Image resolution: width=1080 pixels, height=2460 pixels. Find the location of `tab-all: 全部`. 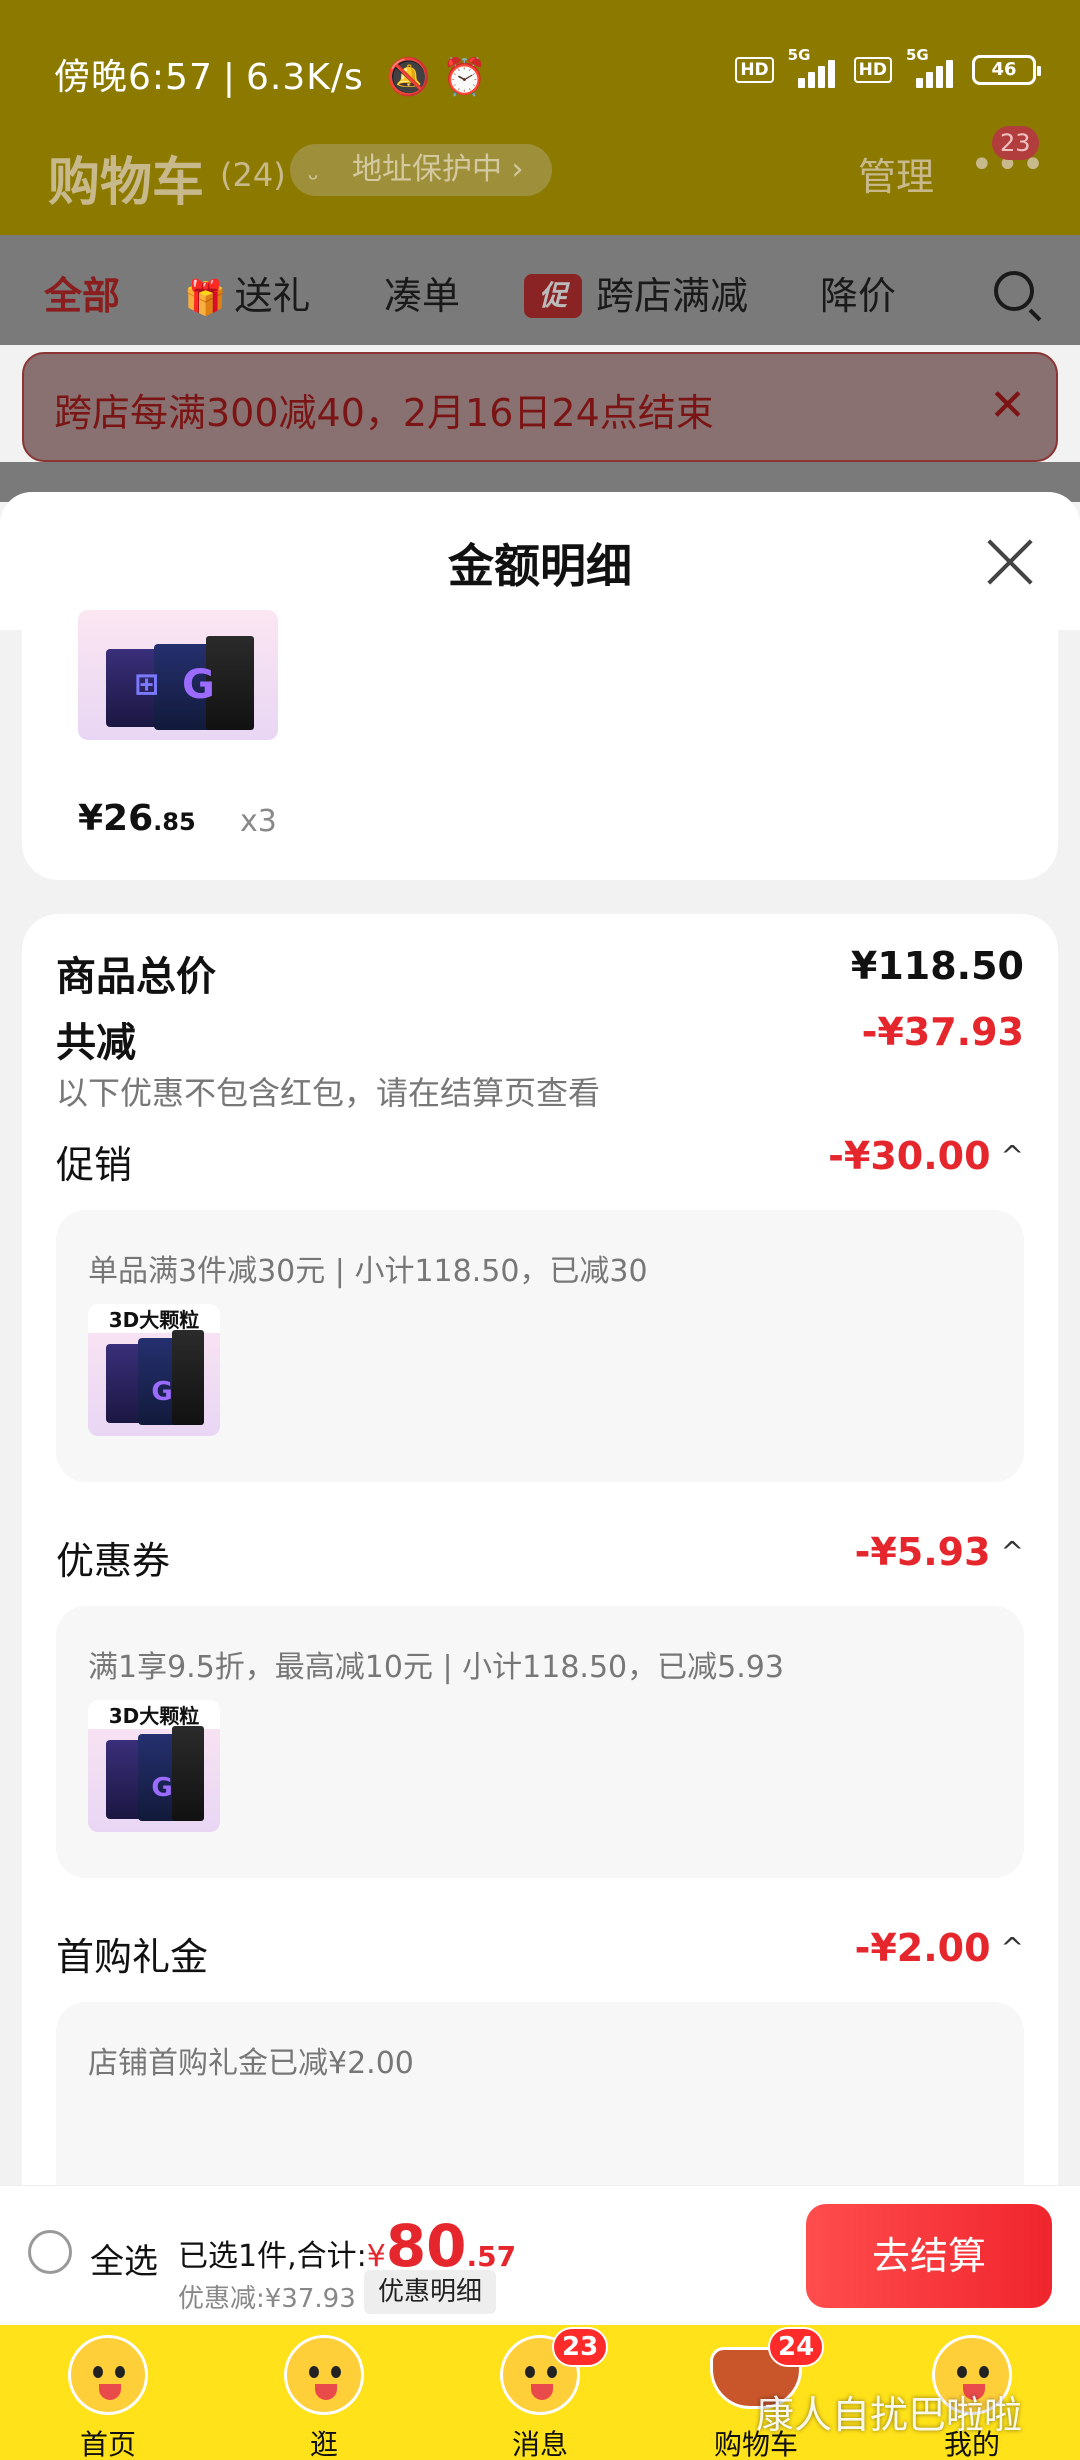

tab-all: 全部 is located at coordinates (82, 292).